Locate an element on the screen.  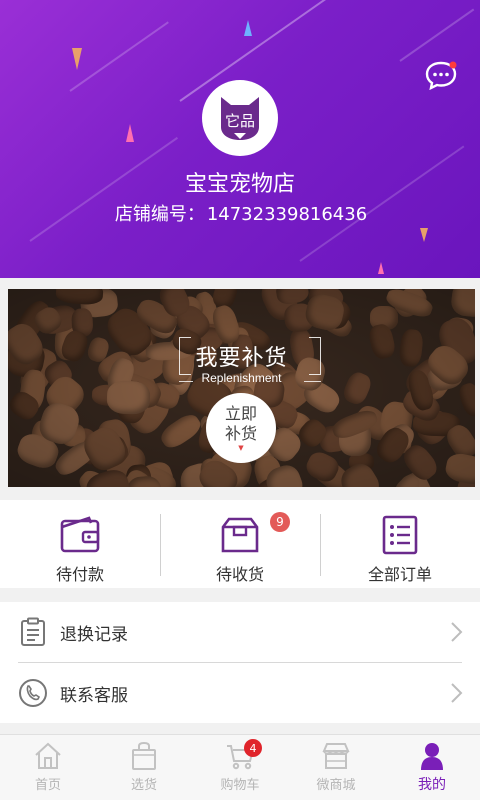
list-item-label: 退换记录 is located at coordinates (94, 634).